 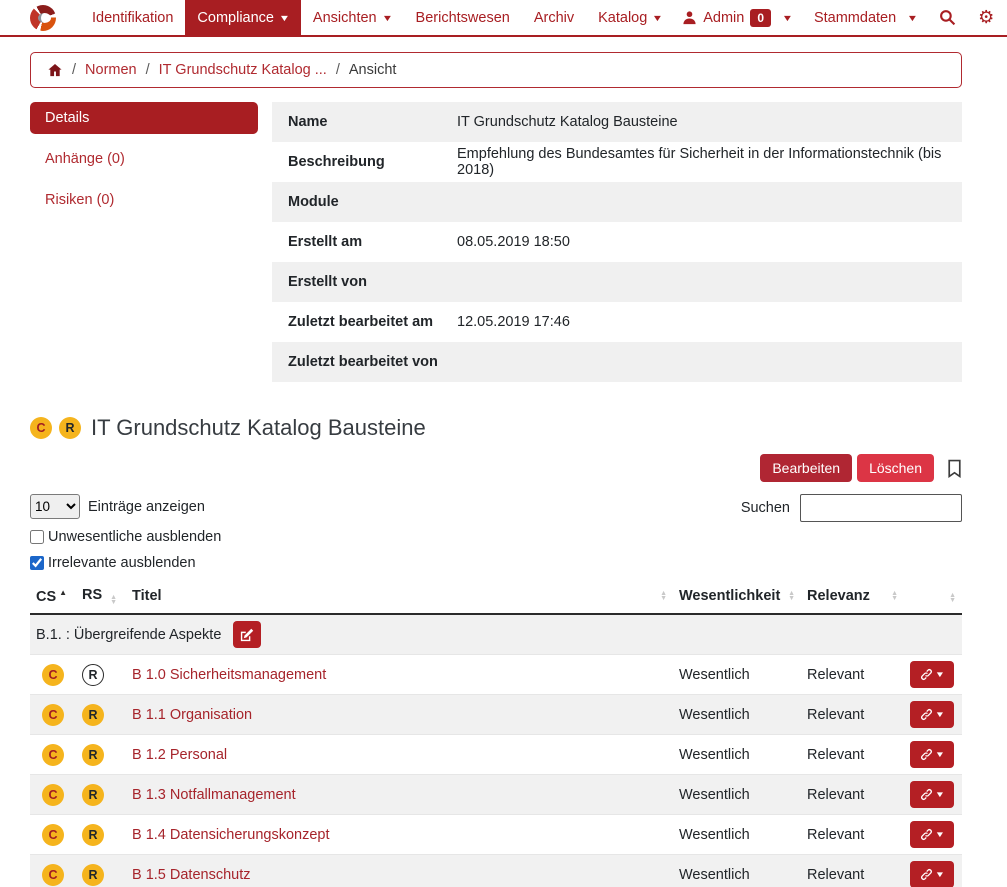 What do you see at coordinates (55, 506) in the screenshot?
I see `page-size-select: 10` at bounding box center [55, 506].